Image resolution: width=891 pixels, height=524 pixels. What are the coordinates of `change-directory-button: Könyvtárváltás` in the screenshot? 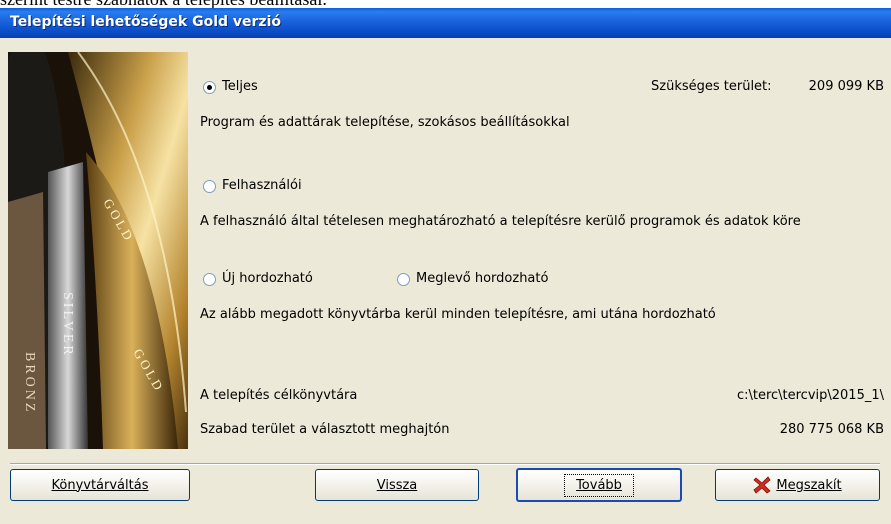 It's located at (100, 485).